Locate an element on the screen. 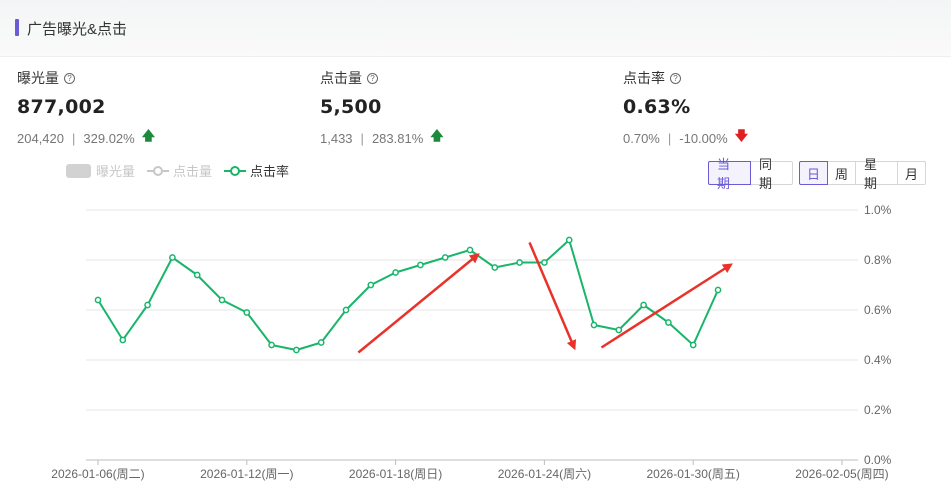 Image resolution: width=951 pixels, height=493 pixels. kpi-change: 283.81% is located at coordinates (397, 138).